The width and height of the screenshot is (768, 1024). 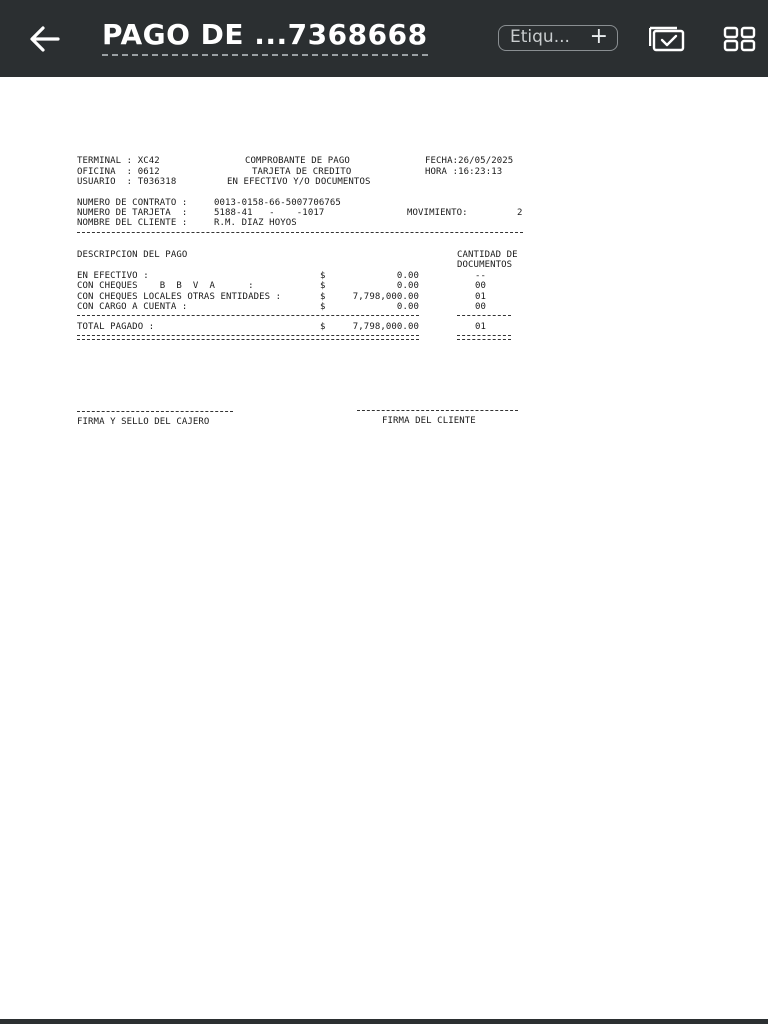 I want to click on total-label: TOTAL PAGADO :, so click(x=116, y=327).